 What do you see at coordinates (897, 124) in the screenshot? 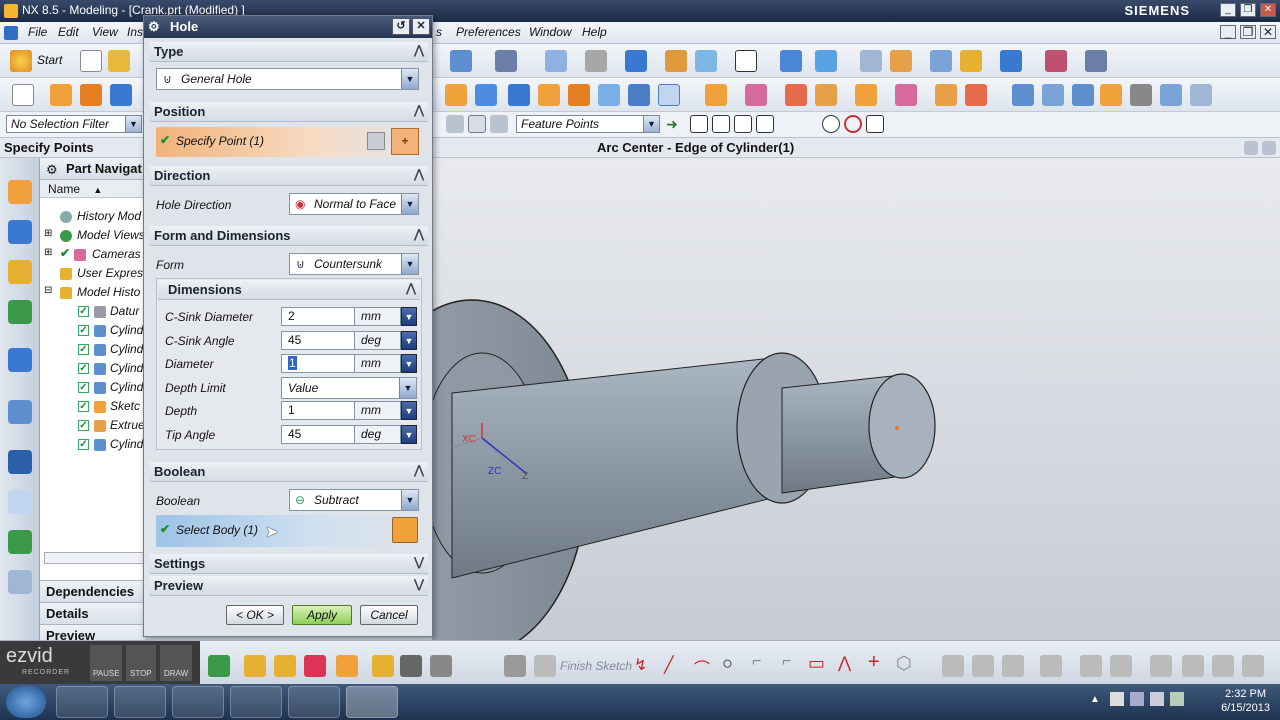
I see `snap-on-surface-icon` at bounding box center [897, 124].